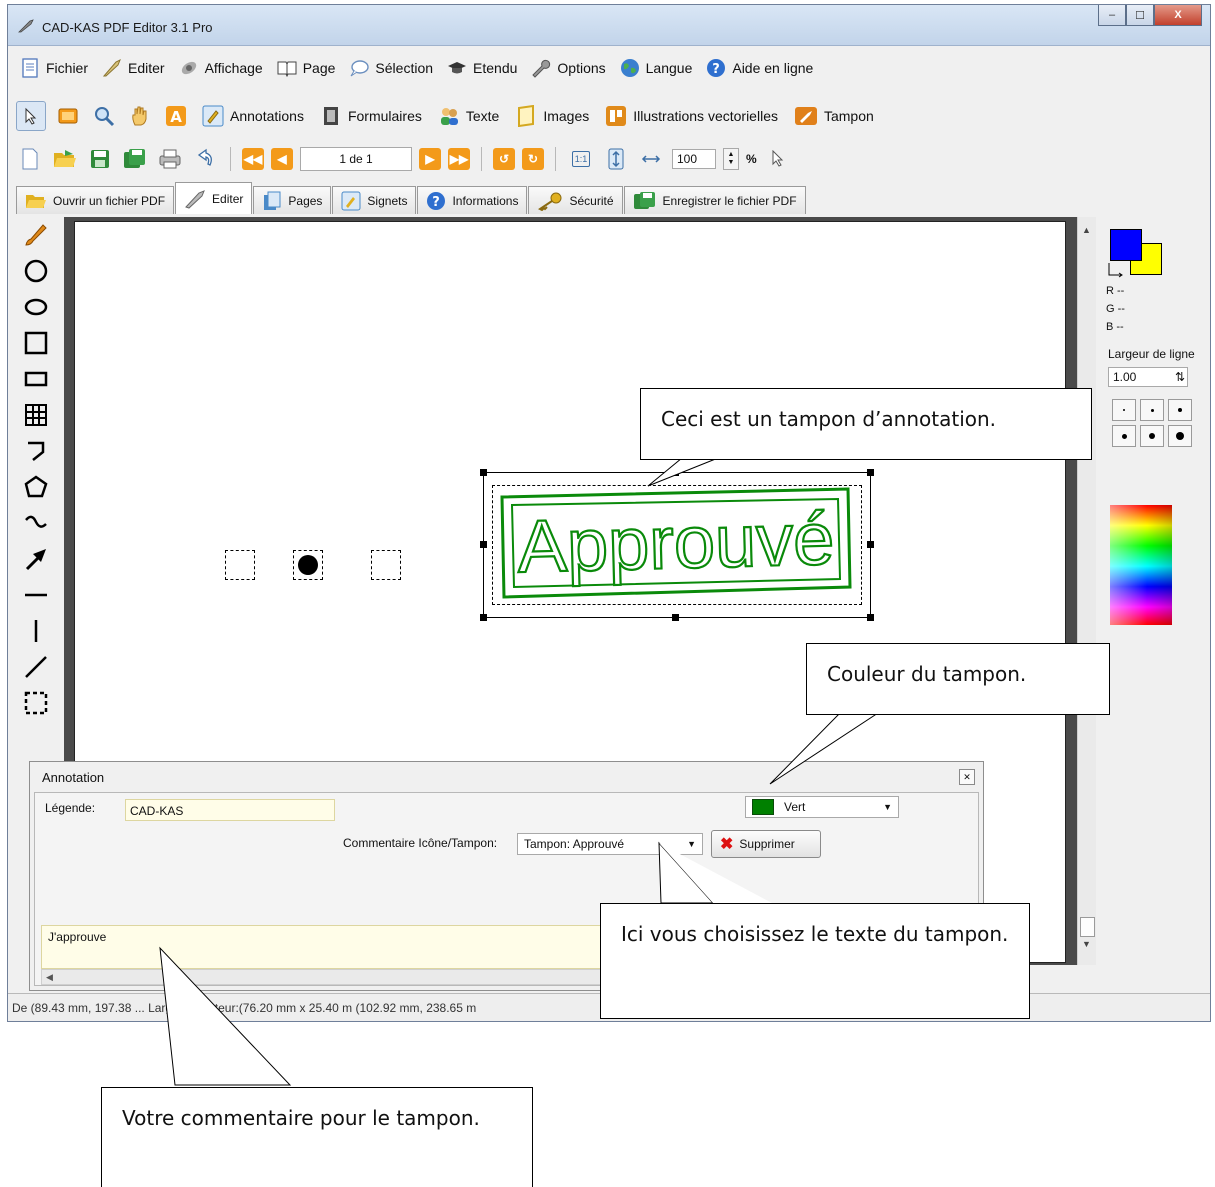  What do you see at coordinates (610, 844) in the screenshot?
I see `stamp-type-select: Tampon: Approuvé ▼` at bounding box center [610, 844].